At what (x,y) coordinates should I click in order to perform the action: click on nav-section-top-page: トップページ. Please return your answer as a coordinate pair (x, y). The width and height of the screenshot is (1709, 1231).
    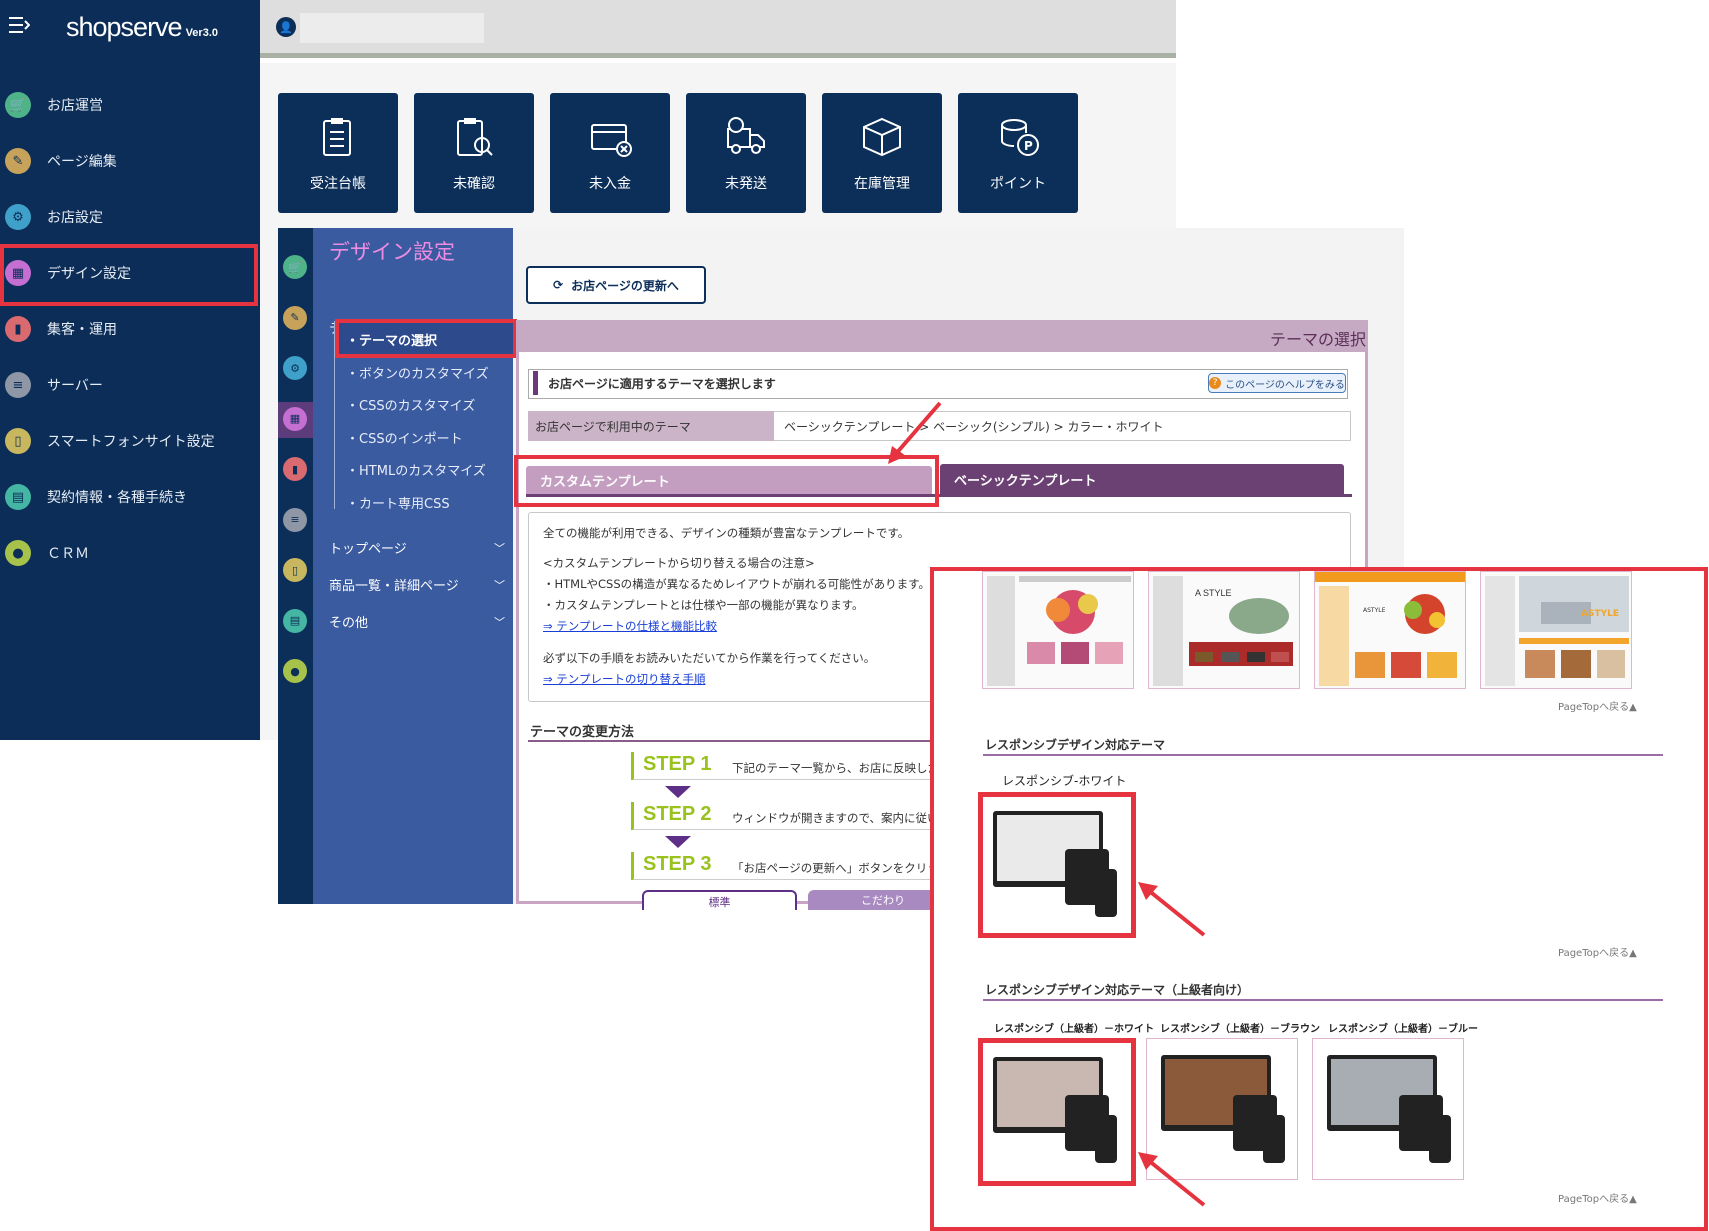
    Looking at the image, I should click on (368, 547).